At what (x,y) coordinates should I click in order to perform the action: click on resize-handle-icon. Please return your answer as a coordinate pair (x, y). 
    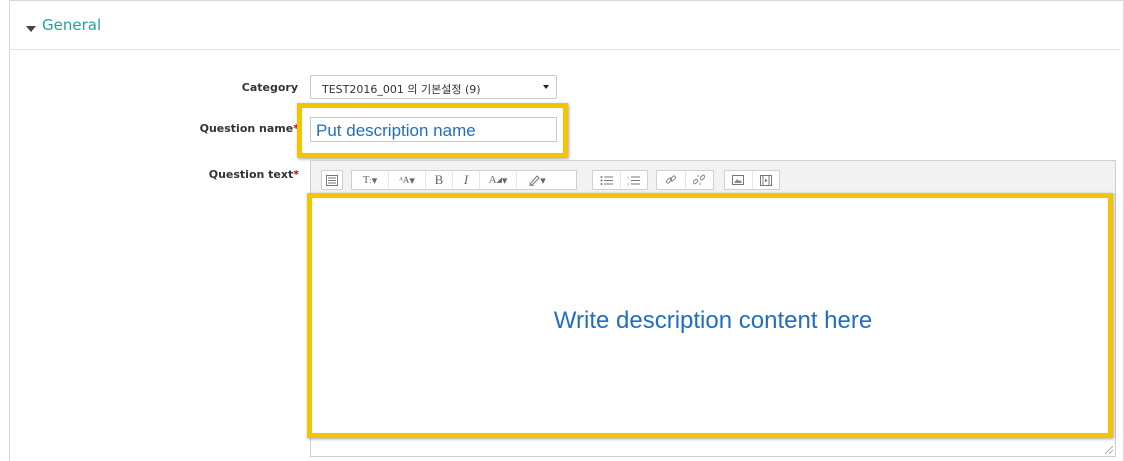
    Looking at the image, I should click on (1109, 450).